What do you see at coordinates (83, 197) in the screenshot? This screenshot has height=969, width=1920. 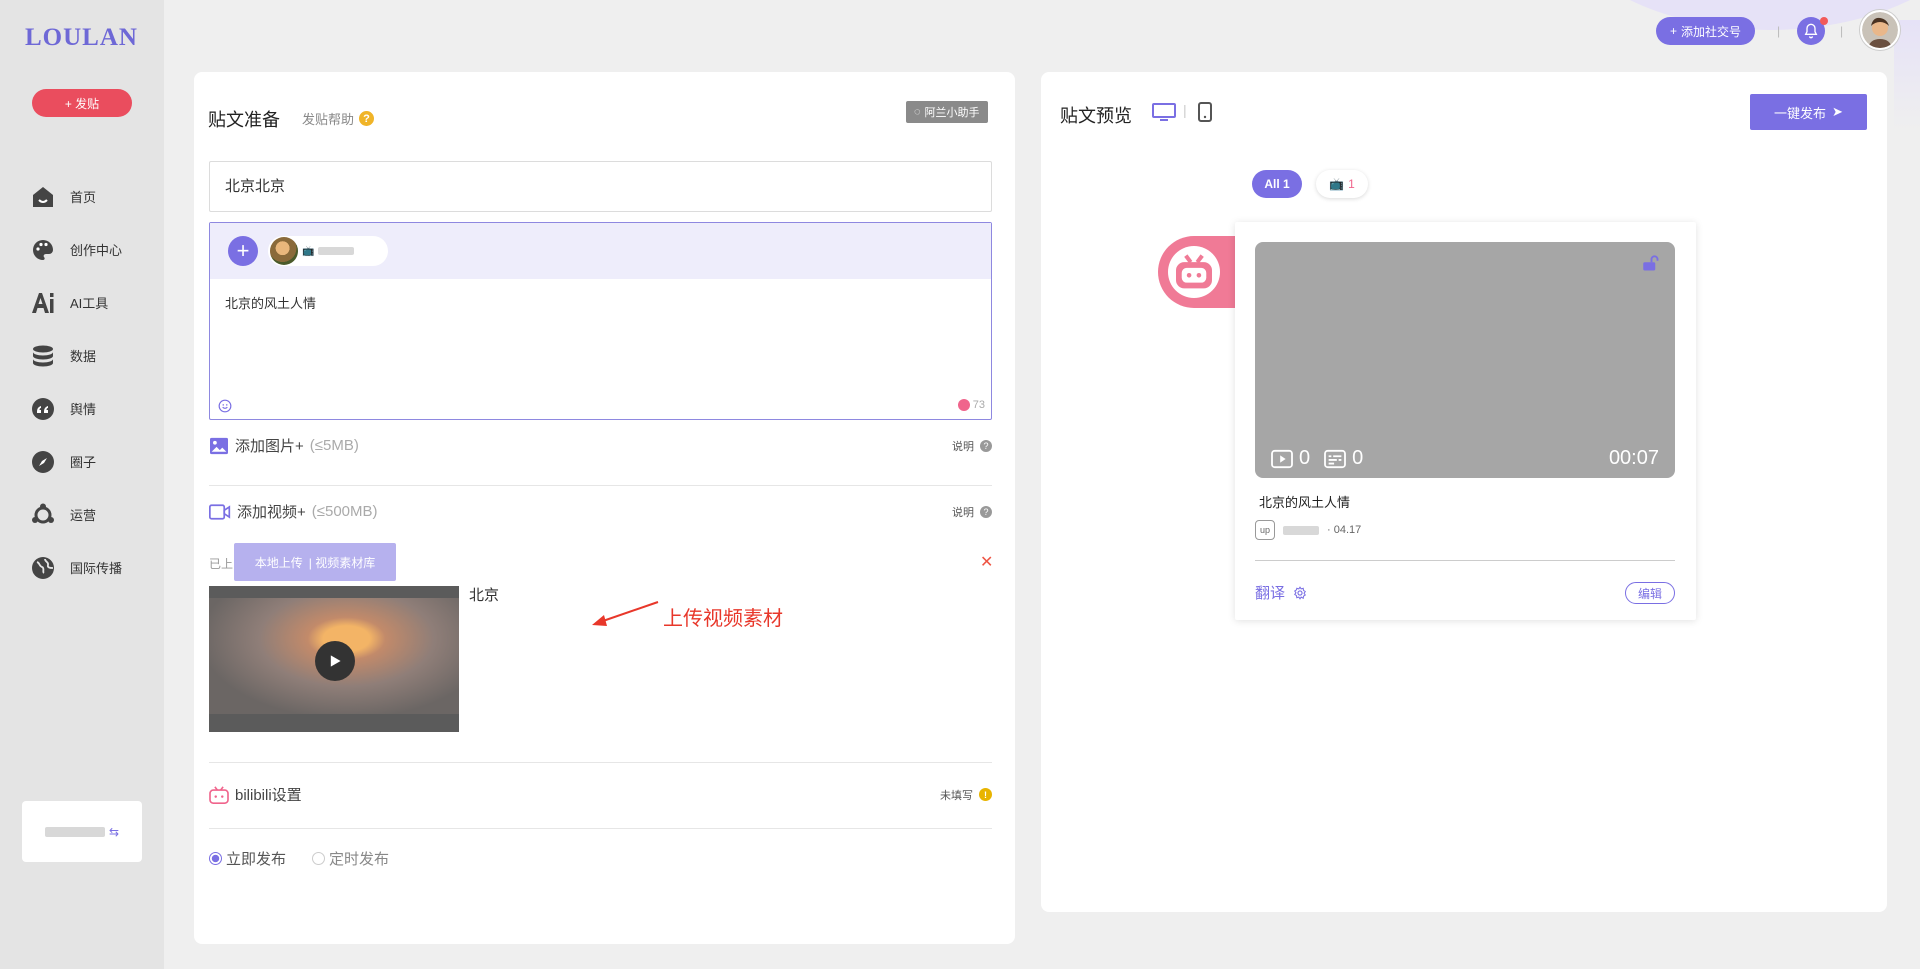 I see `sidebar-item-label: 首页` at bounding box center [83, 197].